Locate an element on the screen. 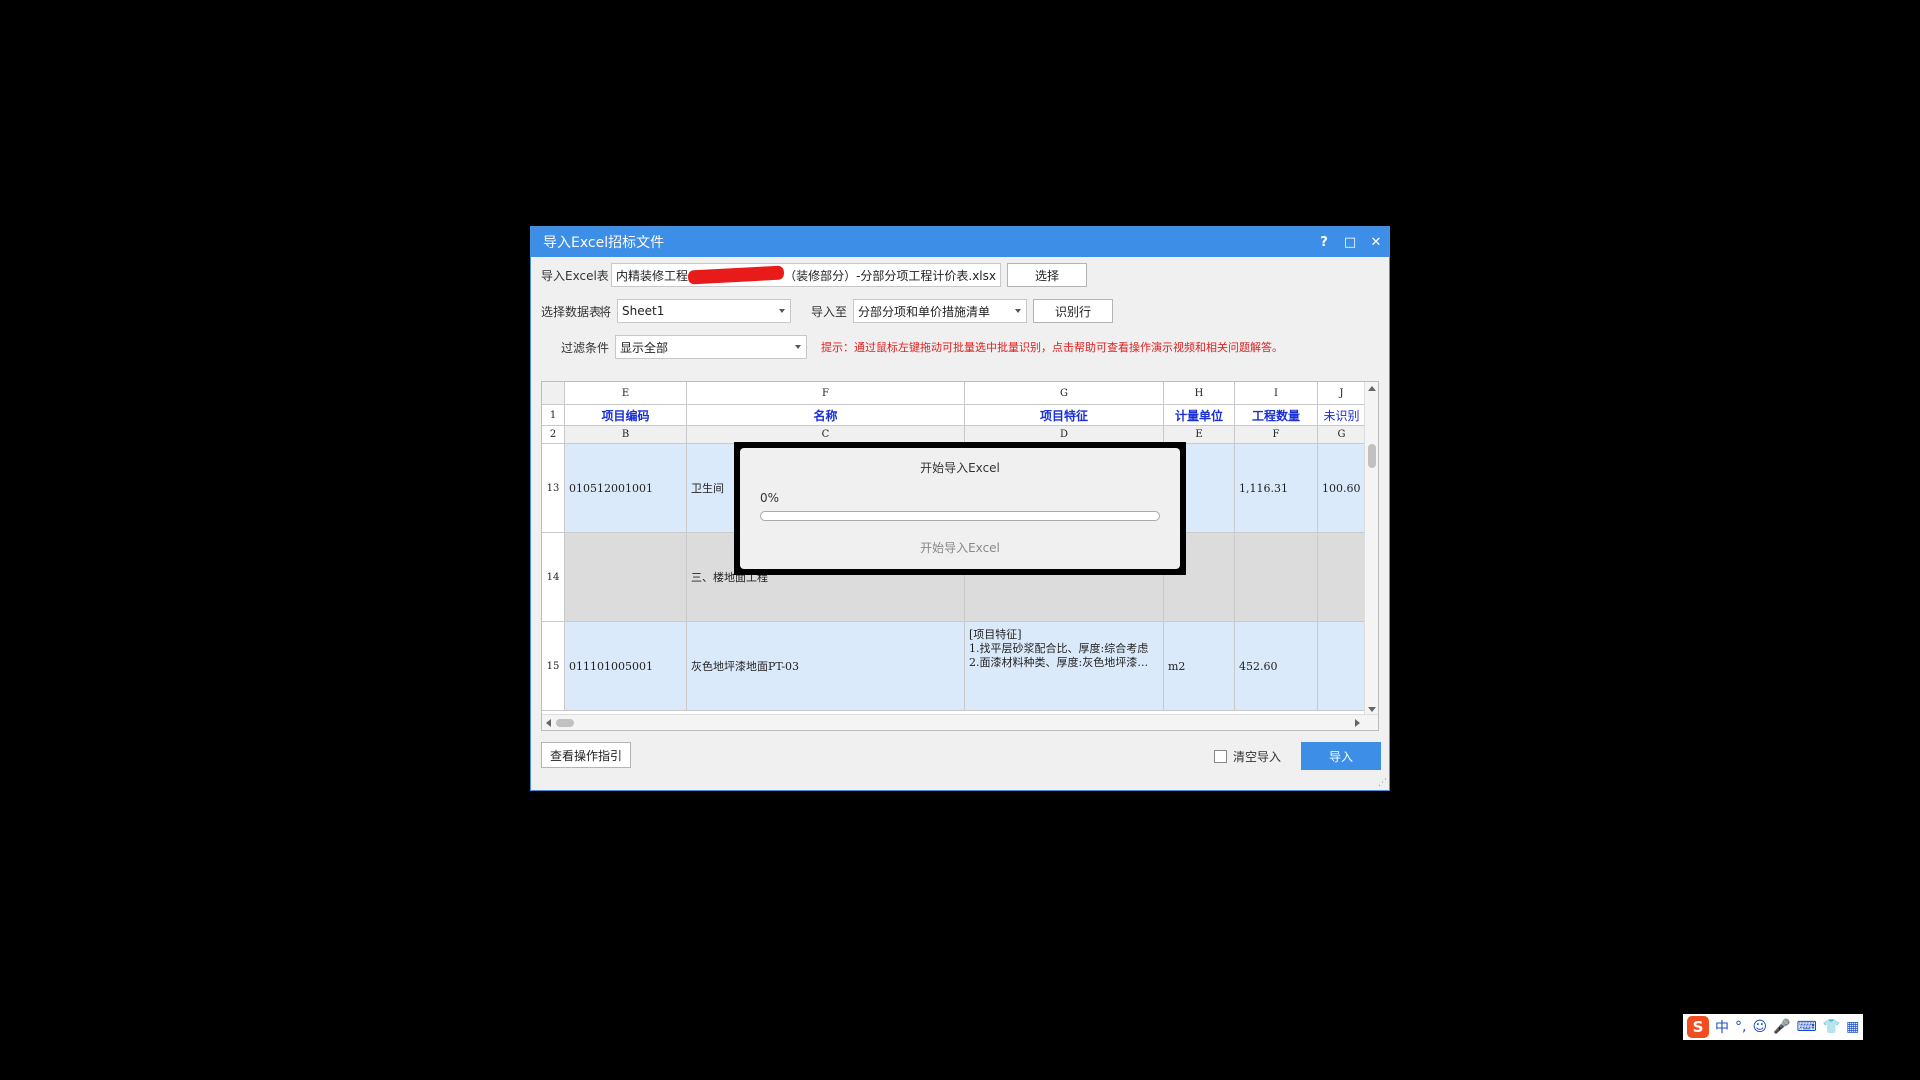 Image resolution: width=1920 pixels, height=1080 pixels. select-file-button: 选择 is located at coordinates (1047, 275).